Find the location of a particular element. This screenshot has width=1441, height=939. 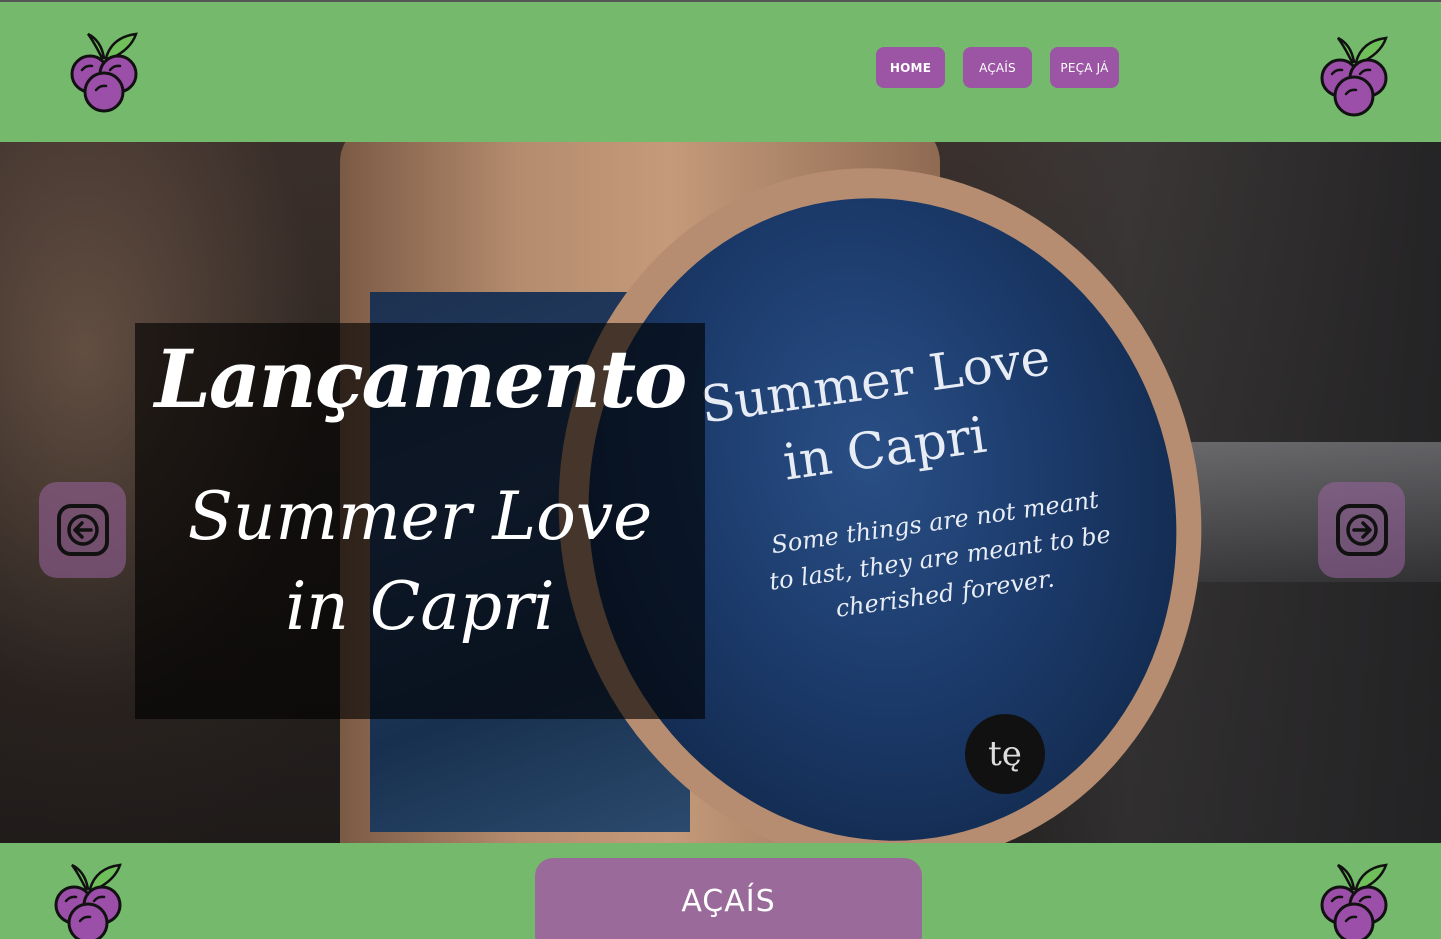

hero-subtitle-line-2: in Capri is located at coordinates (420, 606).